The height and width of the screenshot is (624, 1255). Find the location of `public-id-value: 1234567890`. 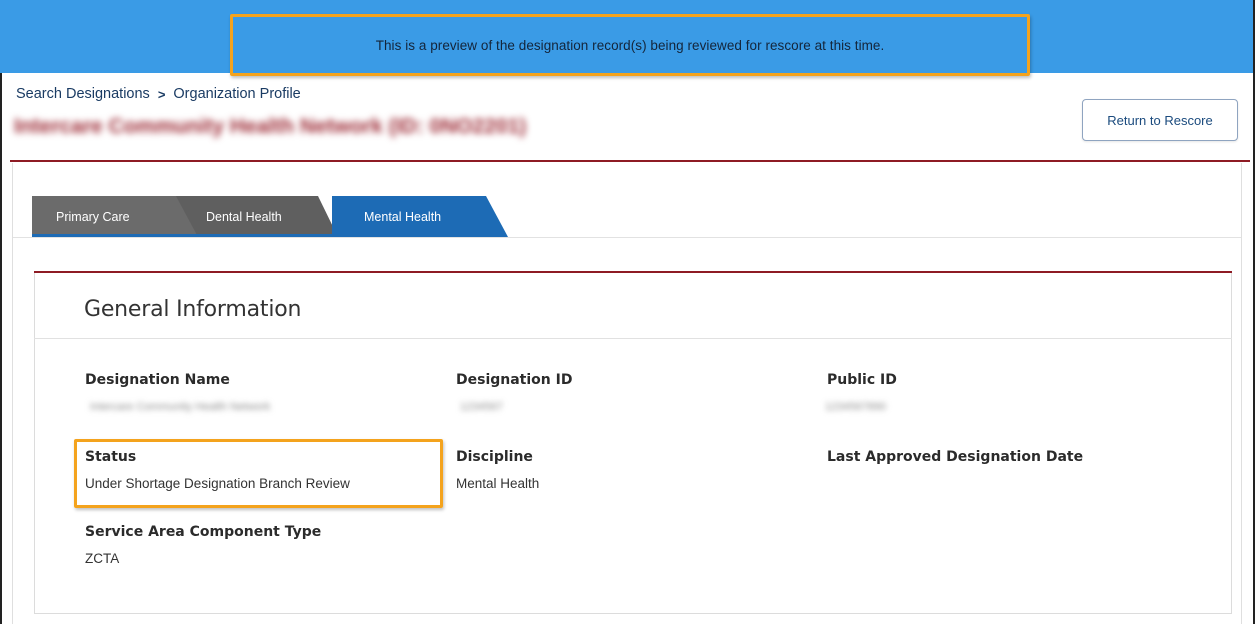

public-id-value: 1234567890 is located at coordinates (856, 407).